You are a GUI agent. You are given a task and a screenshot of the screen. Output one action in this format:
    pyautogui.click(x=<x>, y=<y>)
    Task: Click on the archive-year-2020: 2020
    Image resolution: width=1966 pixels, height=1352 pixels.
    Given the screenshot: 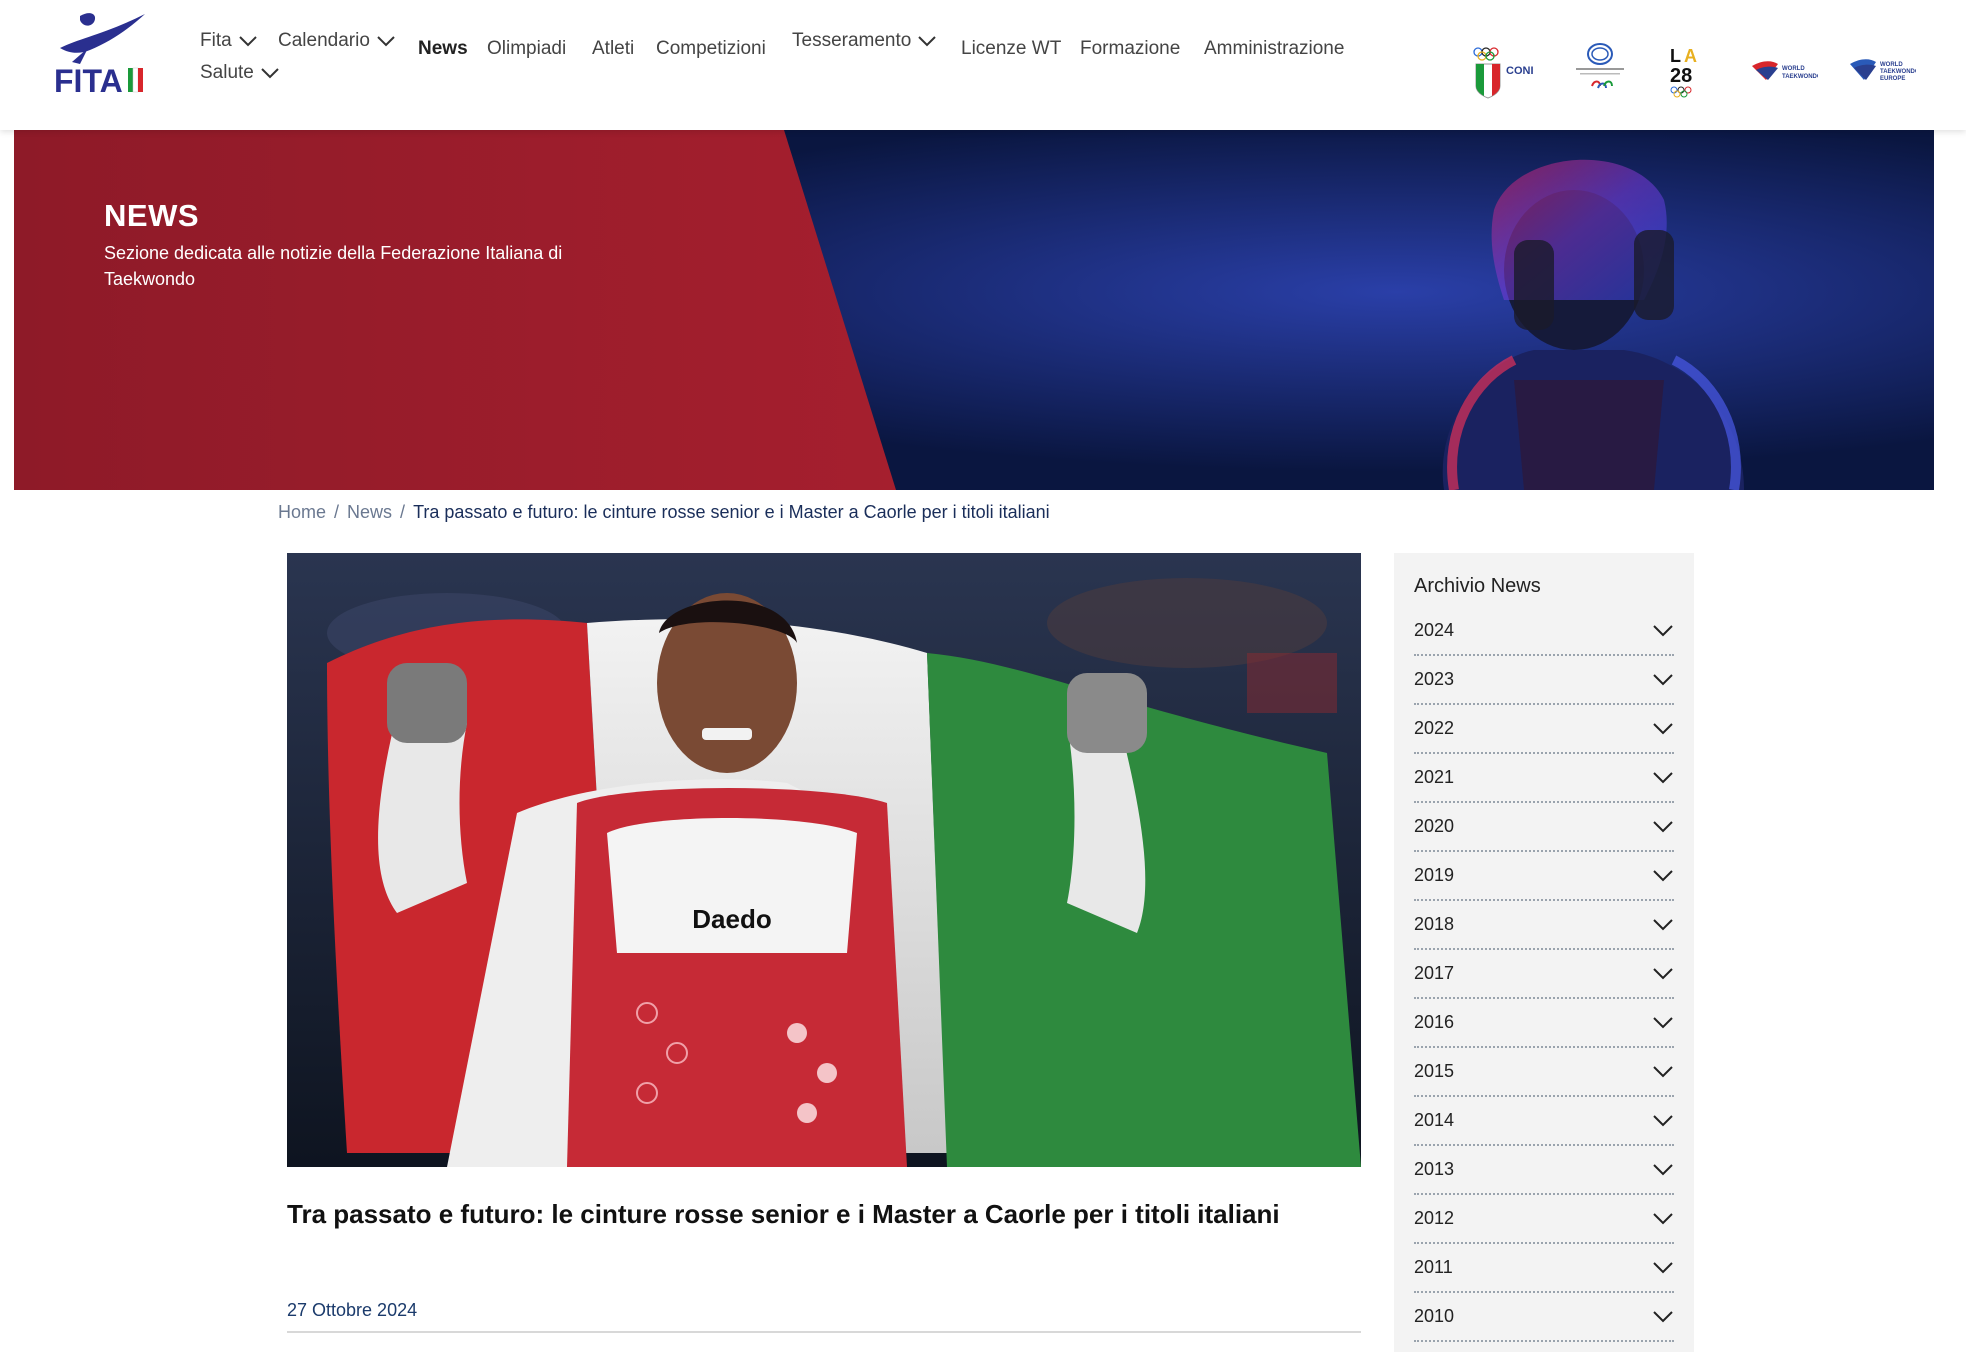 What is the action you would take?
    pyautogui.click(x=1544, y=827)
    